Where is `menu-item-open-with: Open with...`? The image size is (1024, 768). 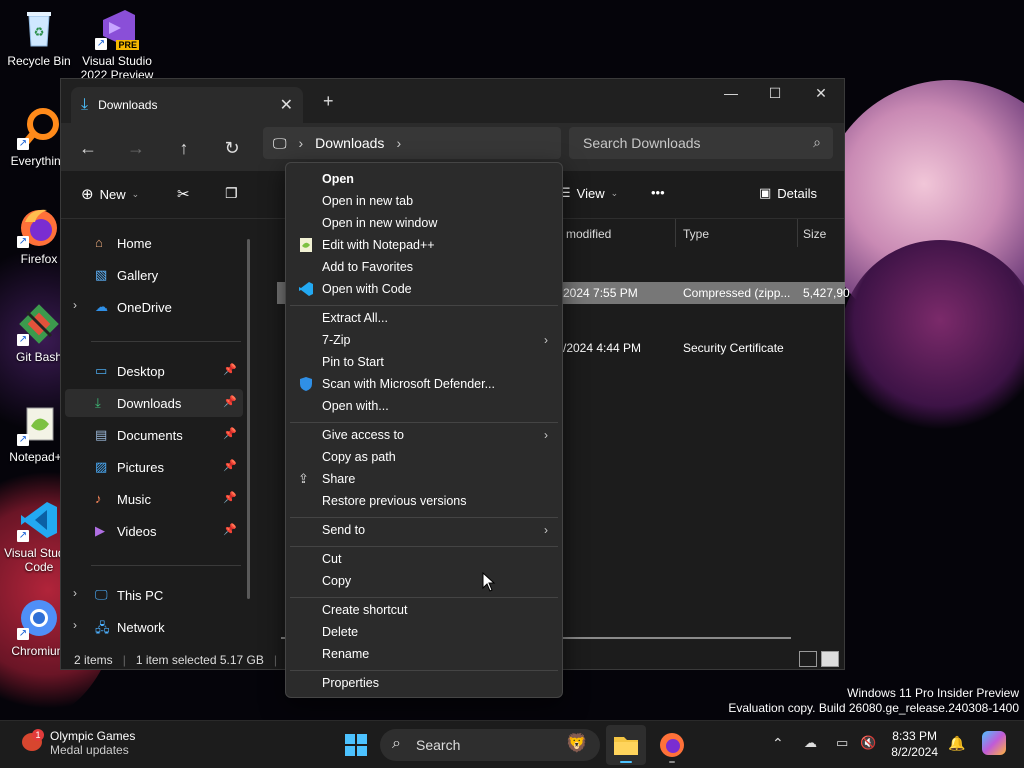
menu-item-open-with: Open with... is located at coordinates (424, 406).